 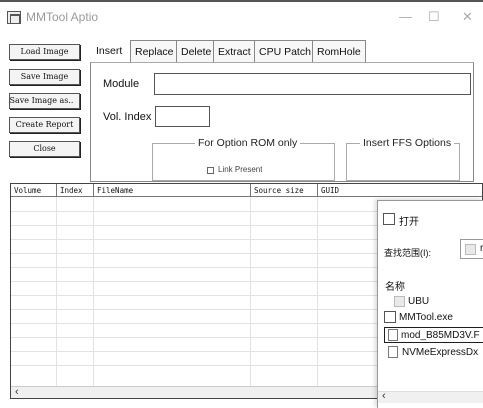 What do you see at coordinates (44, 125) in the screenshot?
I see `create-report-button: Create Report` at bounding box center [44, 125].